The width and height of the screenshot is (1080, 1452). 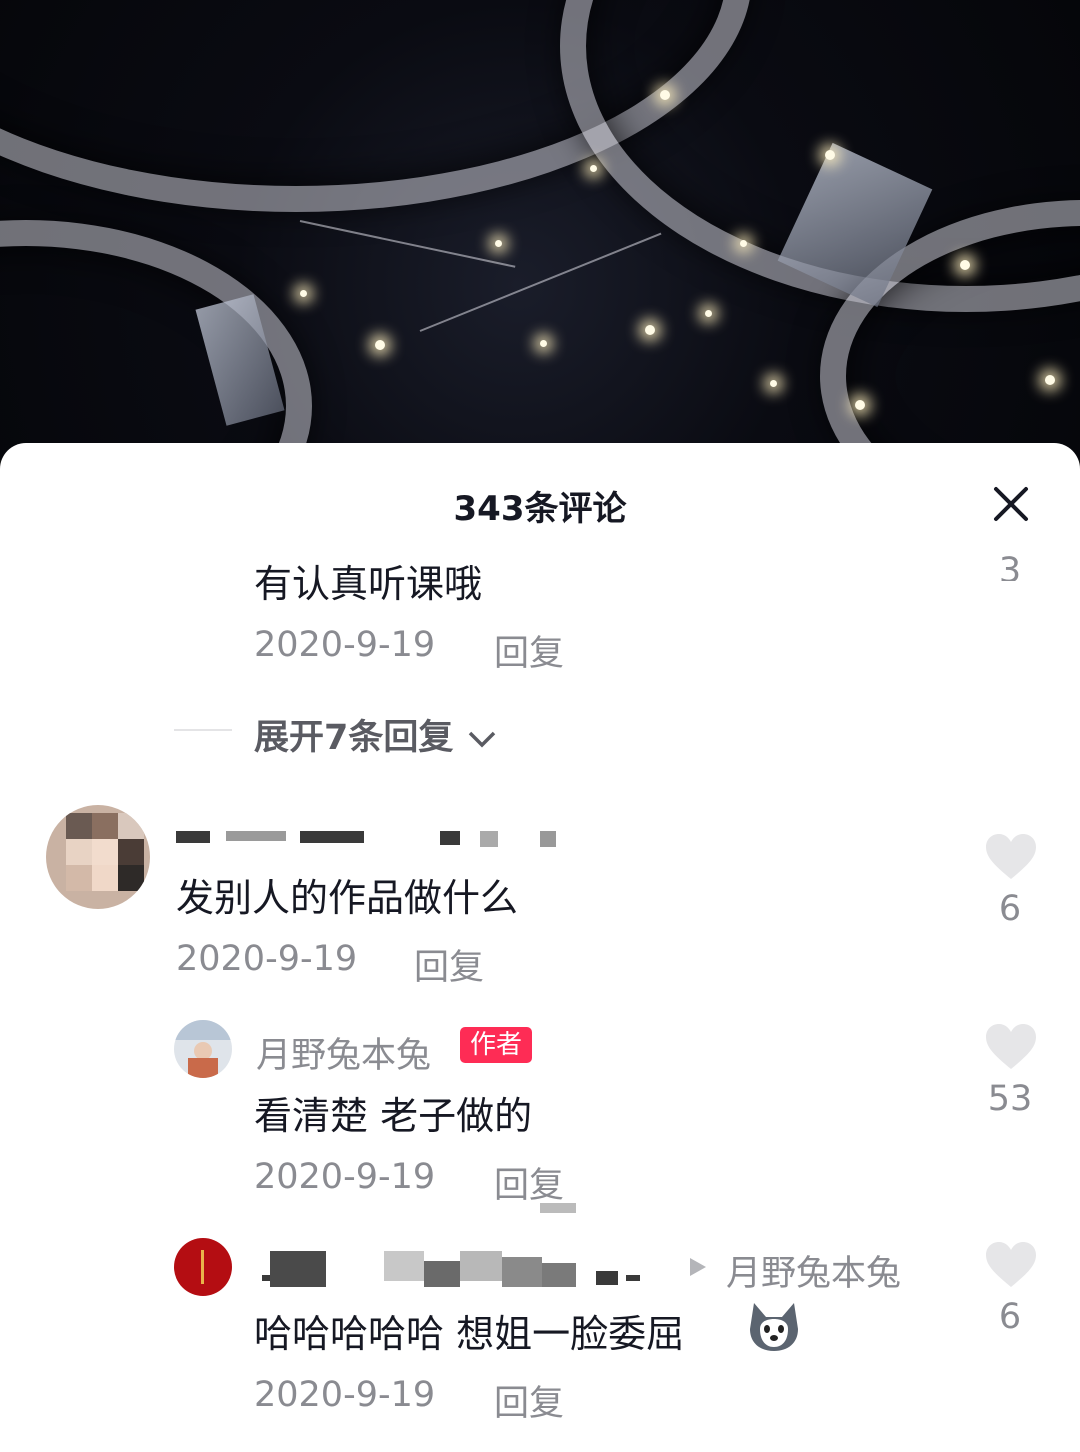 I want to click on author-badge: 作者, so click(x=496, y=1045).